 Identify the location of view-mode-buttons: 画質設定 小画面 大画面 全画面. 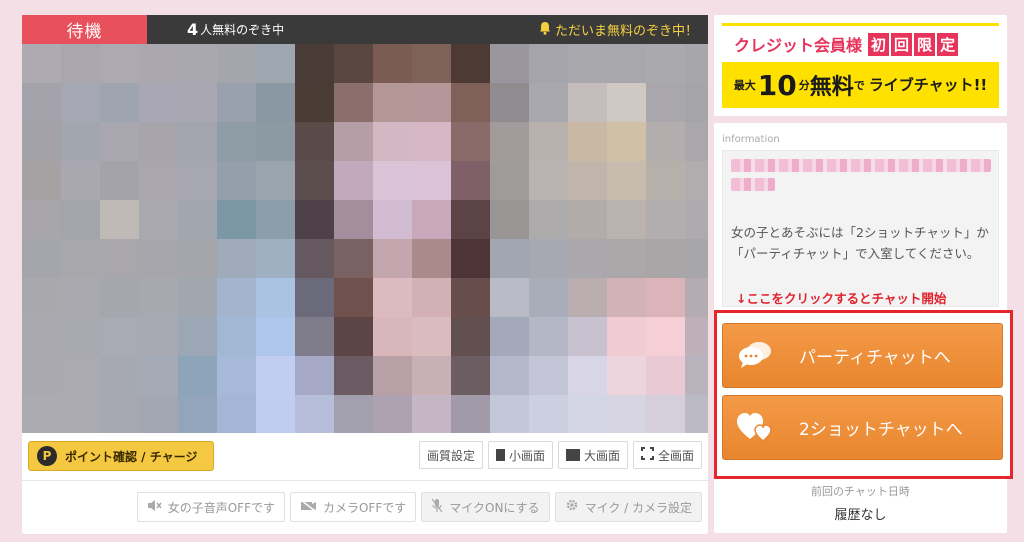
(560, 455).